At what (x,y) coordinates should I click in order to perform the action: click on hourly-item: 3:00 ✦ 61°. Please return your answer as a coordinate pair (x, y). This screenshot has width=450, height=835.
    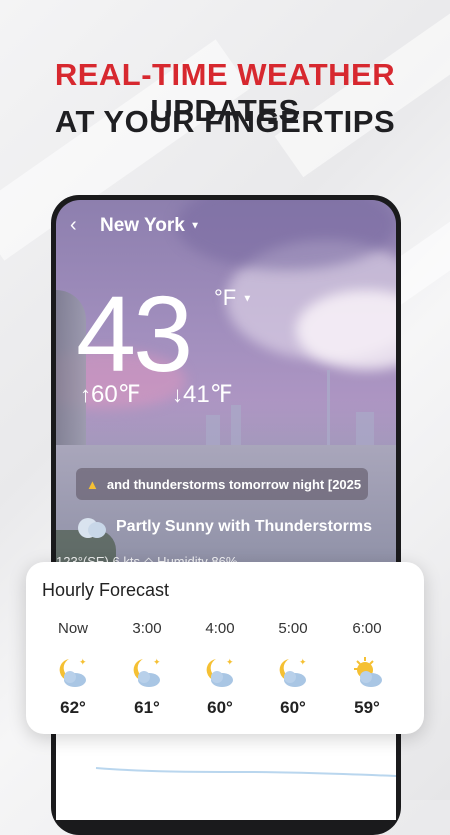
    Looking at the image, I should click on (147, 669).